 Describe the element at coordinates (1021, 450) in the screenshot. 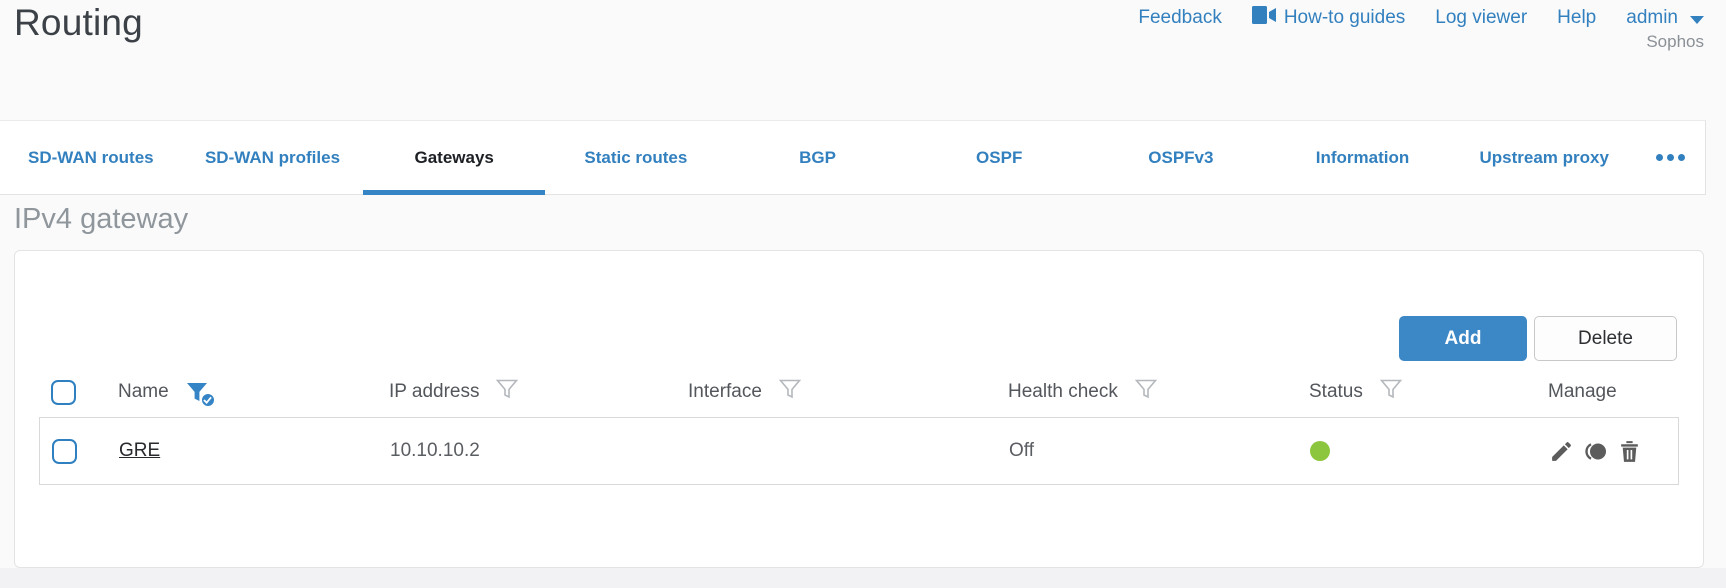

I see `gateway-health-check-value: Off` at that location.